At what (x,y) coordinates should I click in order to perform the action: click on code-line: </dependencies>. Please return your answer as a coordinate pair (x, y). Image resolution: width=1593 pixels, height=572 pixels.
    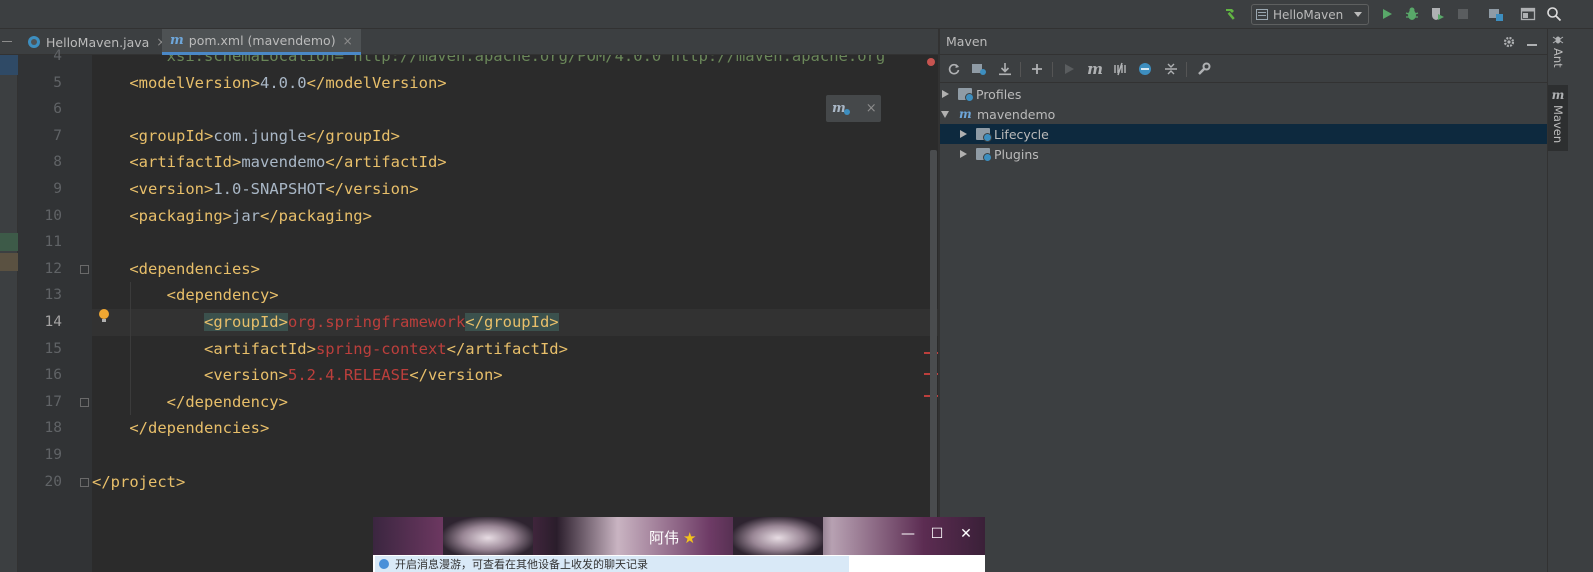
    Looking at the image, I should click on (180, 428).